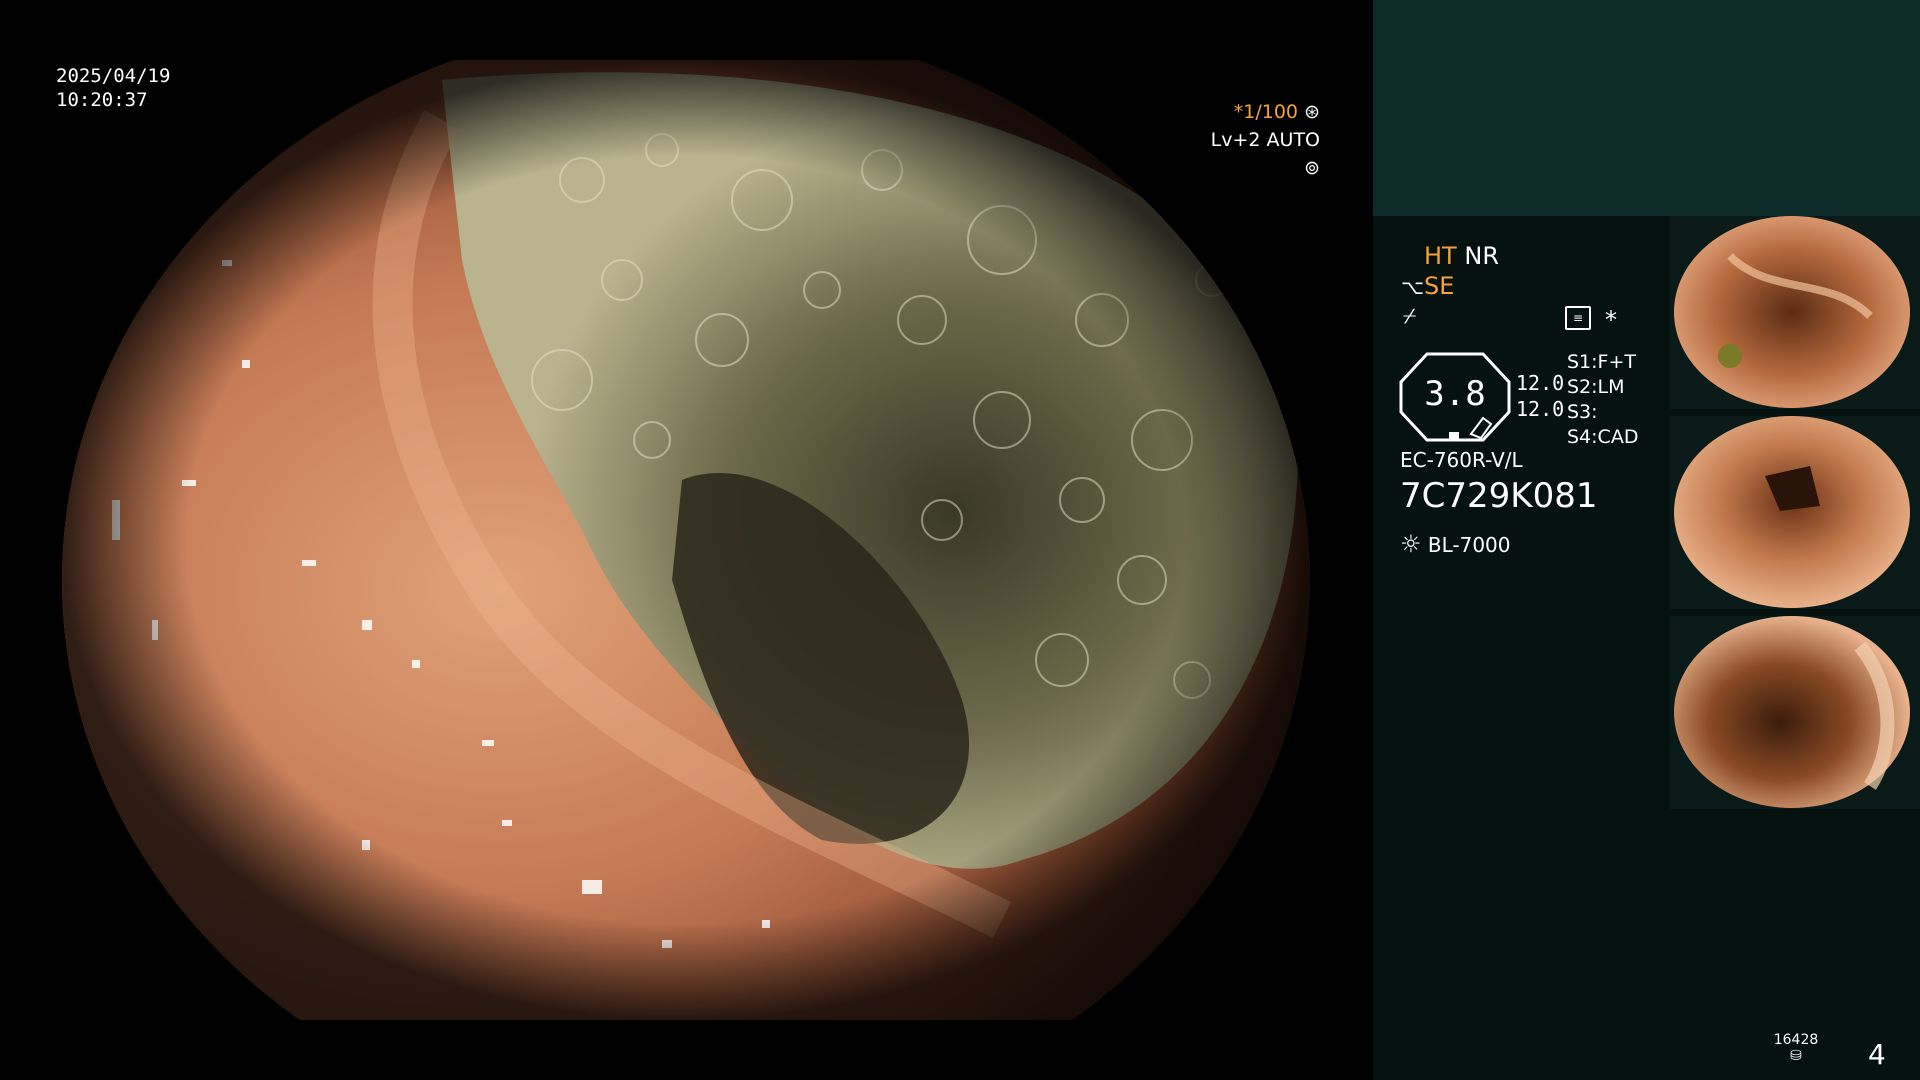  I want to click on auto-iris-icon: ⊚, so click(1312, 168).